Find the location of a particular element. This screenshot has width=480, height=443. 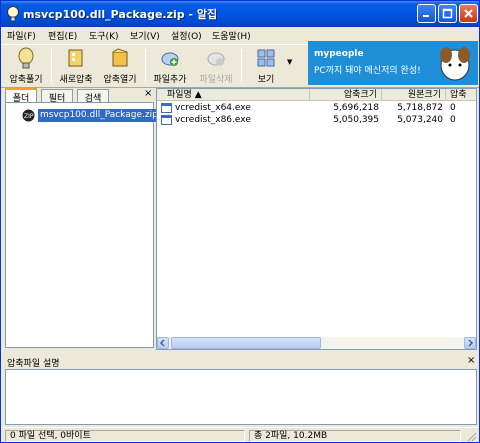

close-button is located at coordinates (468, 13).